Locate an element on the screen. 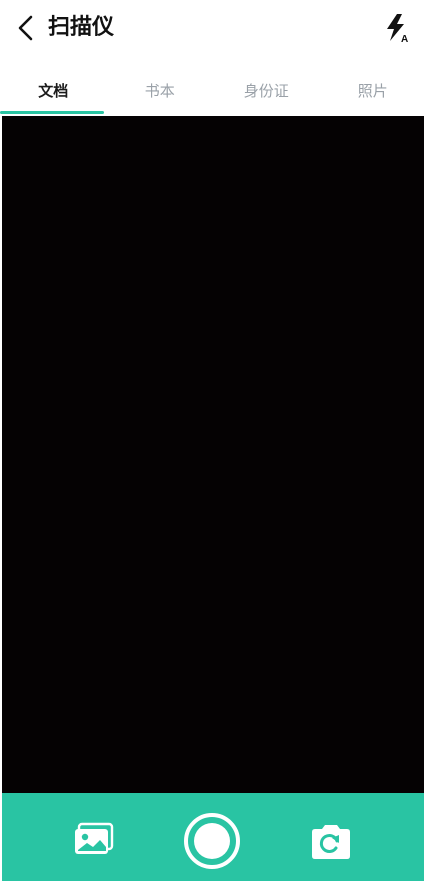  gallery-button is located at coordinates (94, 840).